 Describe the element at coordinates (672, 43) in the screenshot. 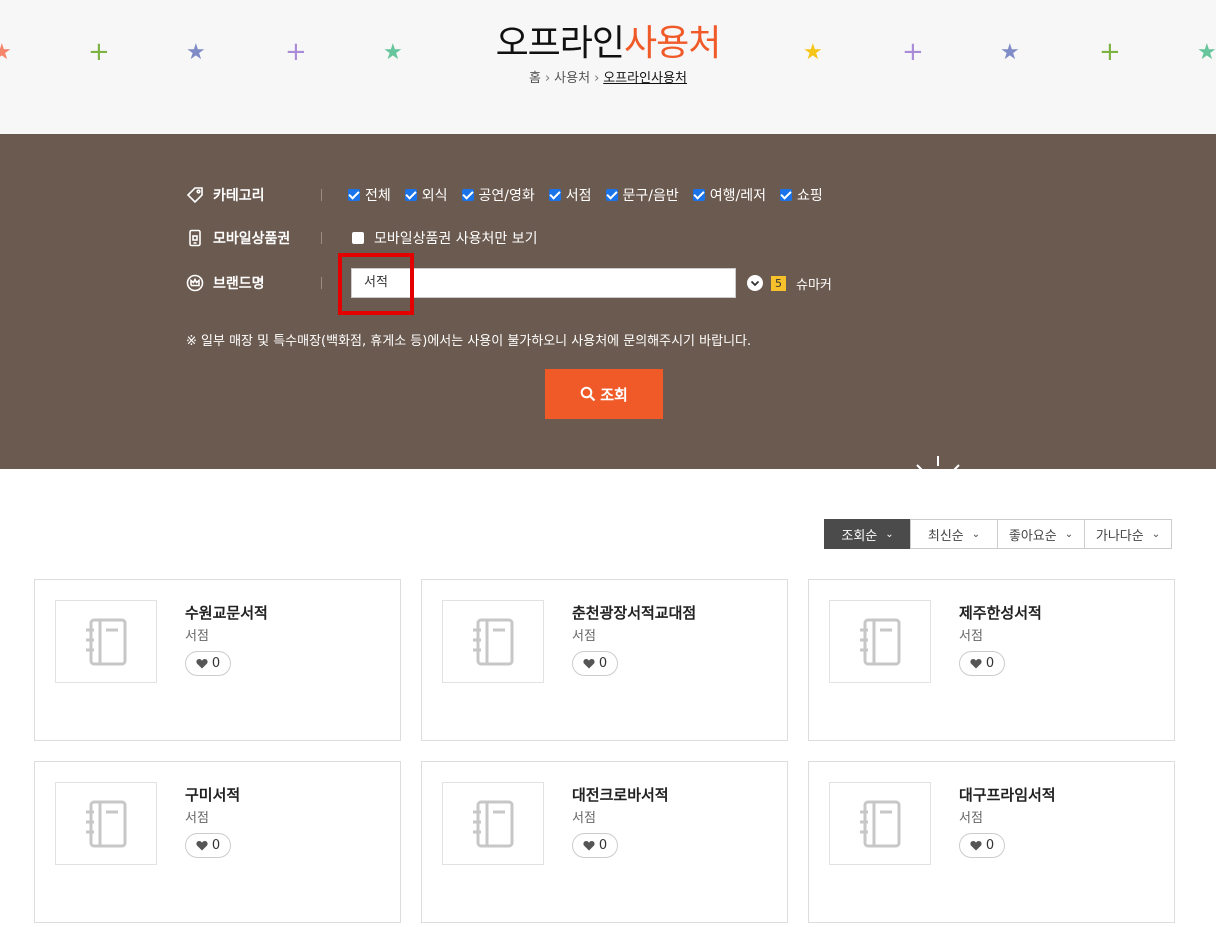

I see `page-title-accent: 사용처` at that location.